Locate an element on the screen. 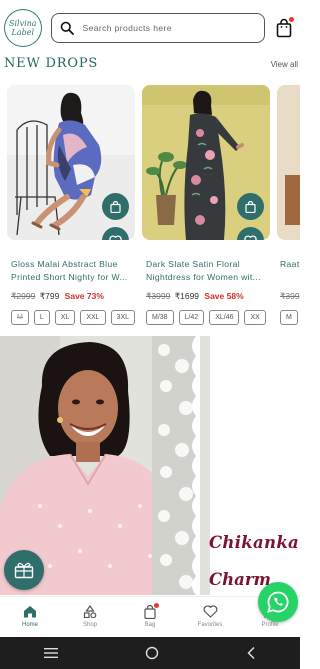  product-price: ₹3999 ₹1699 Save 58% is located at coordinates (206, 296).